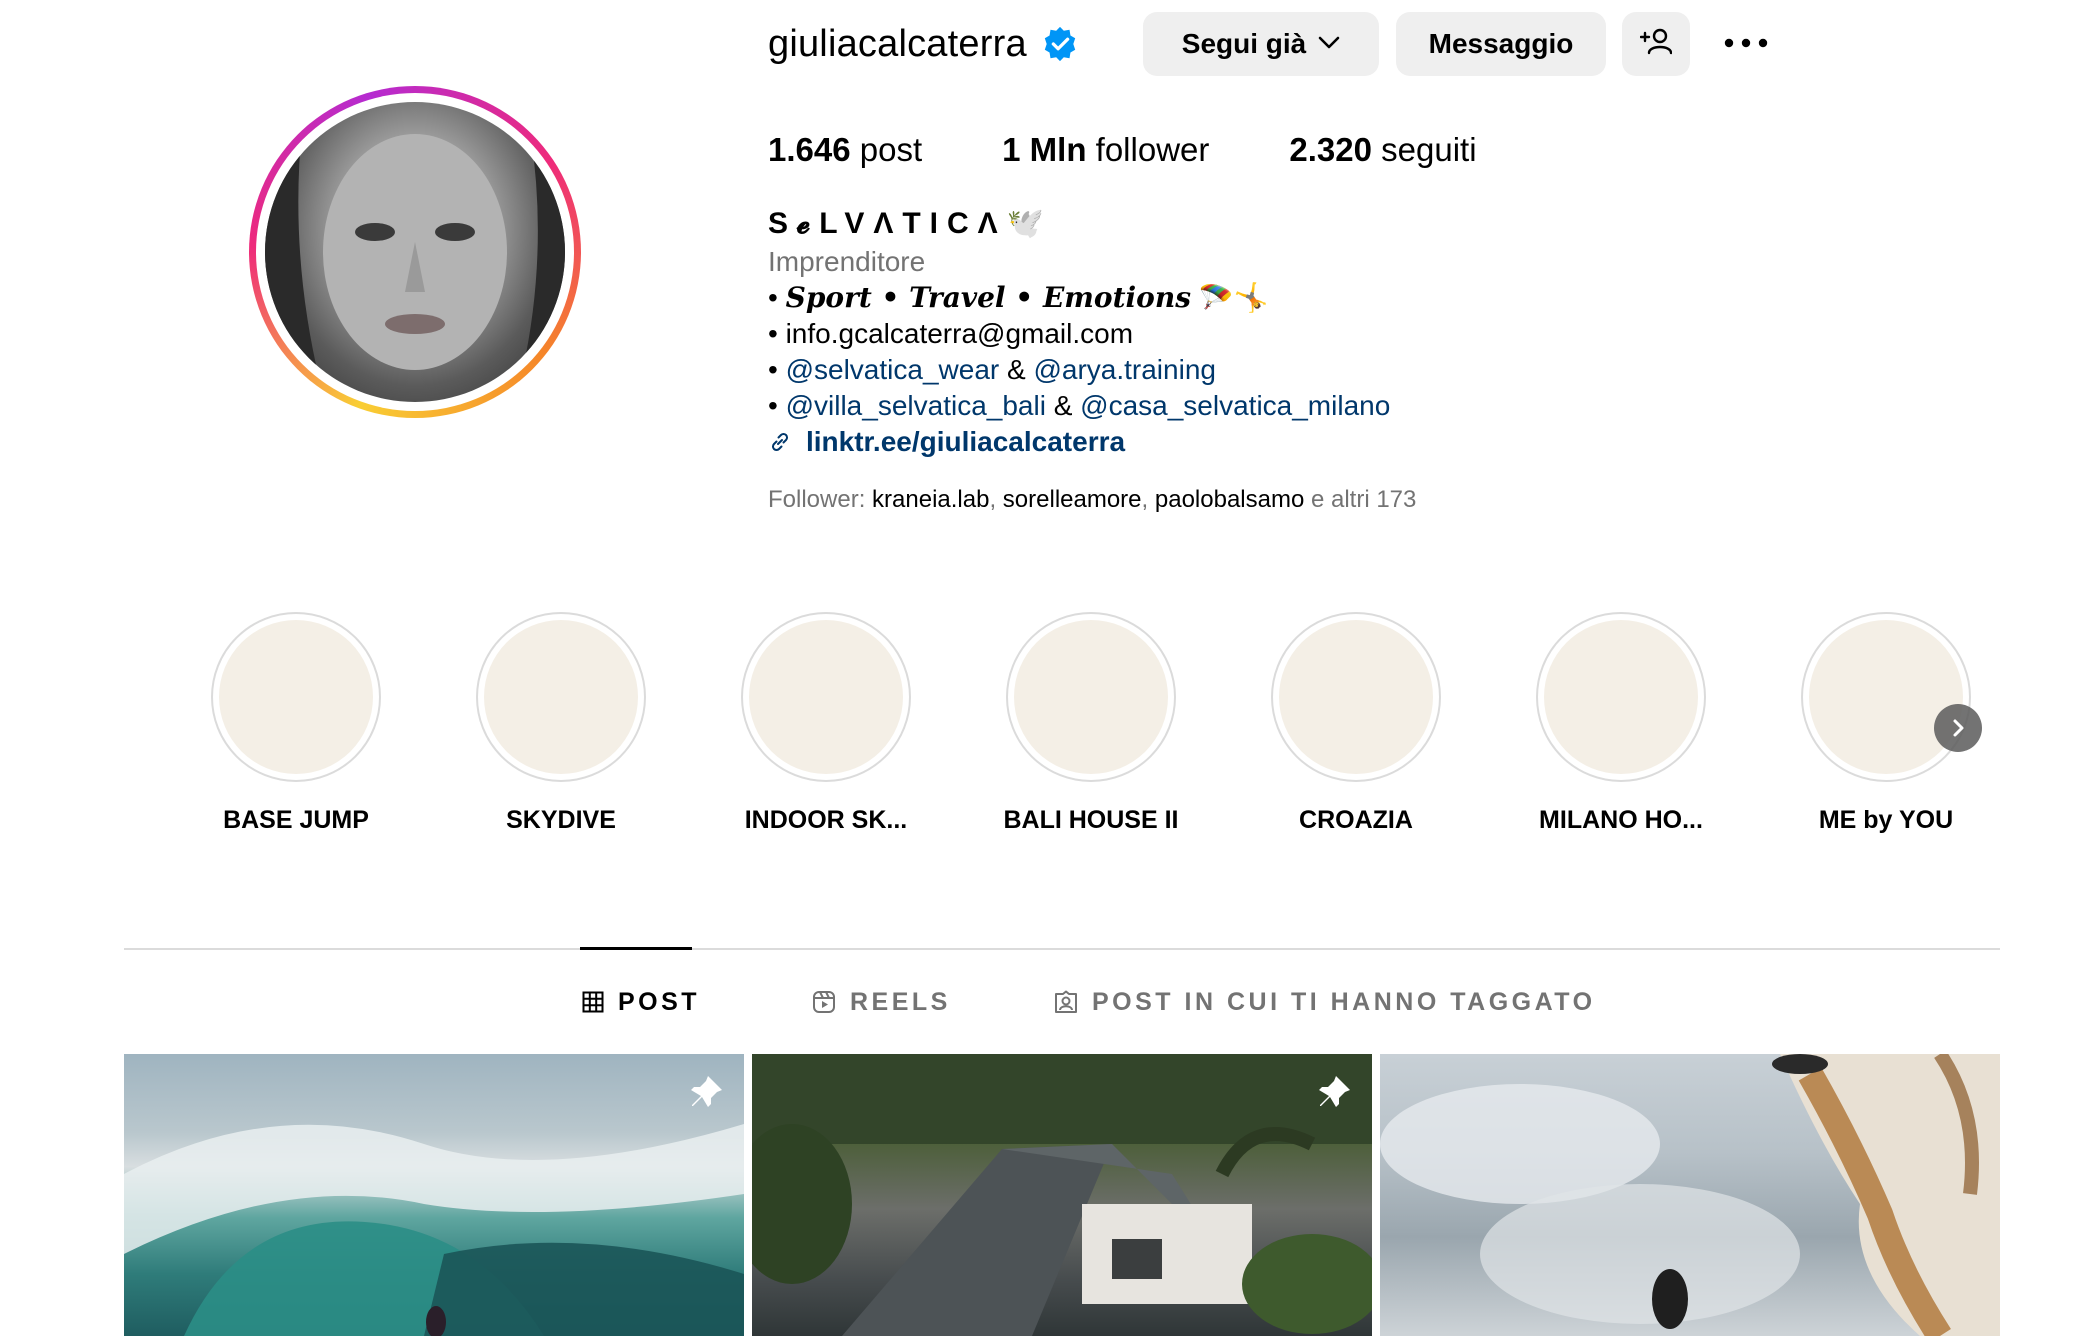  Describe the element at coordinates (1091, 820) in the screenshot. I see `highlight-label: BALI HOUSE II` at that location.